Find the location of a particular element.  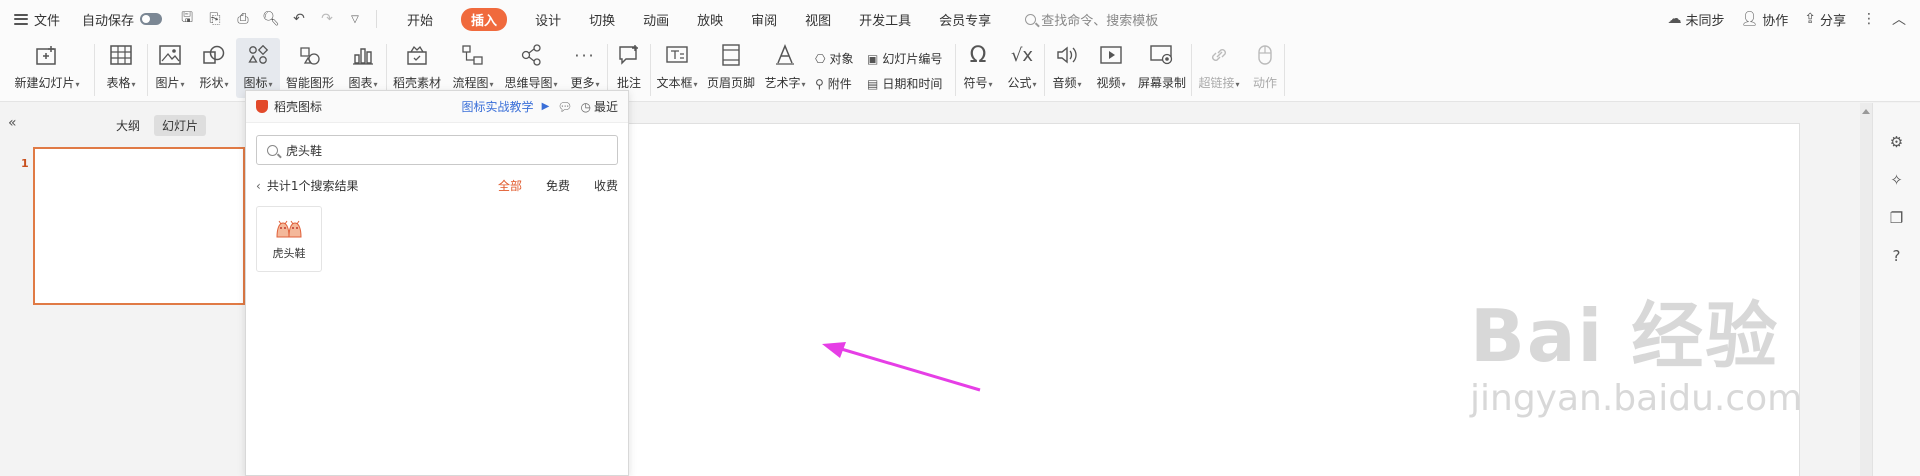

symbol-button: Ω 符号▾ is located at coordinates (978, 68).